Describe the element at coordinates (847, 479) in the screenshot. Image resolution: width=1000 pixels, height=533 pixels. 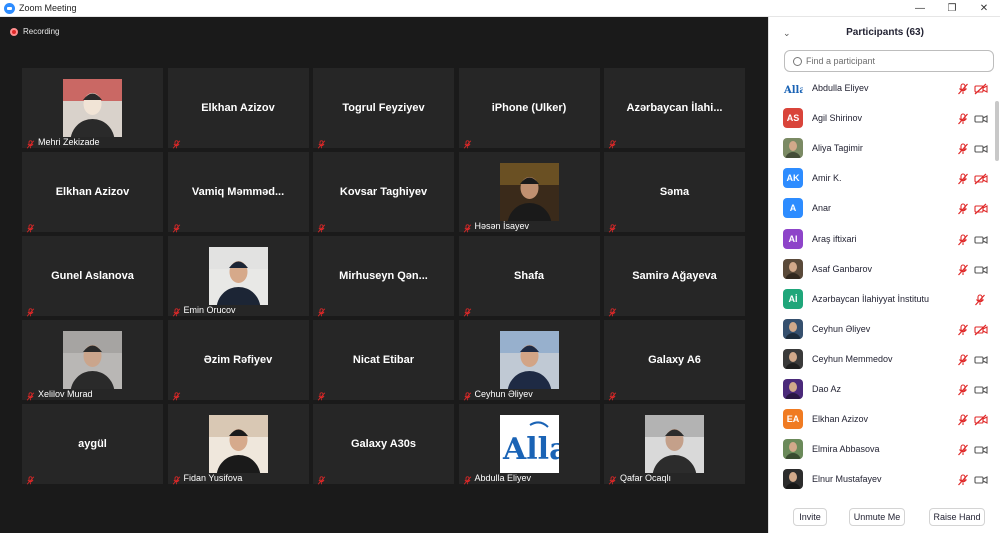
I see `participant-name: Elnur Mustafayev` at that location.